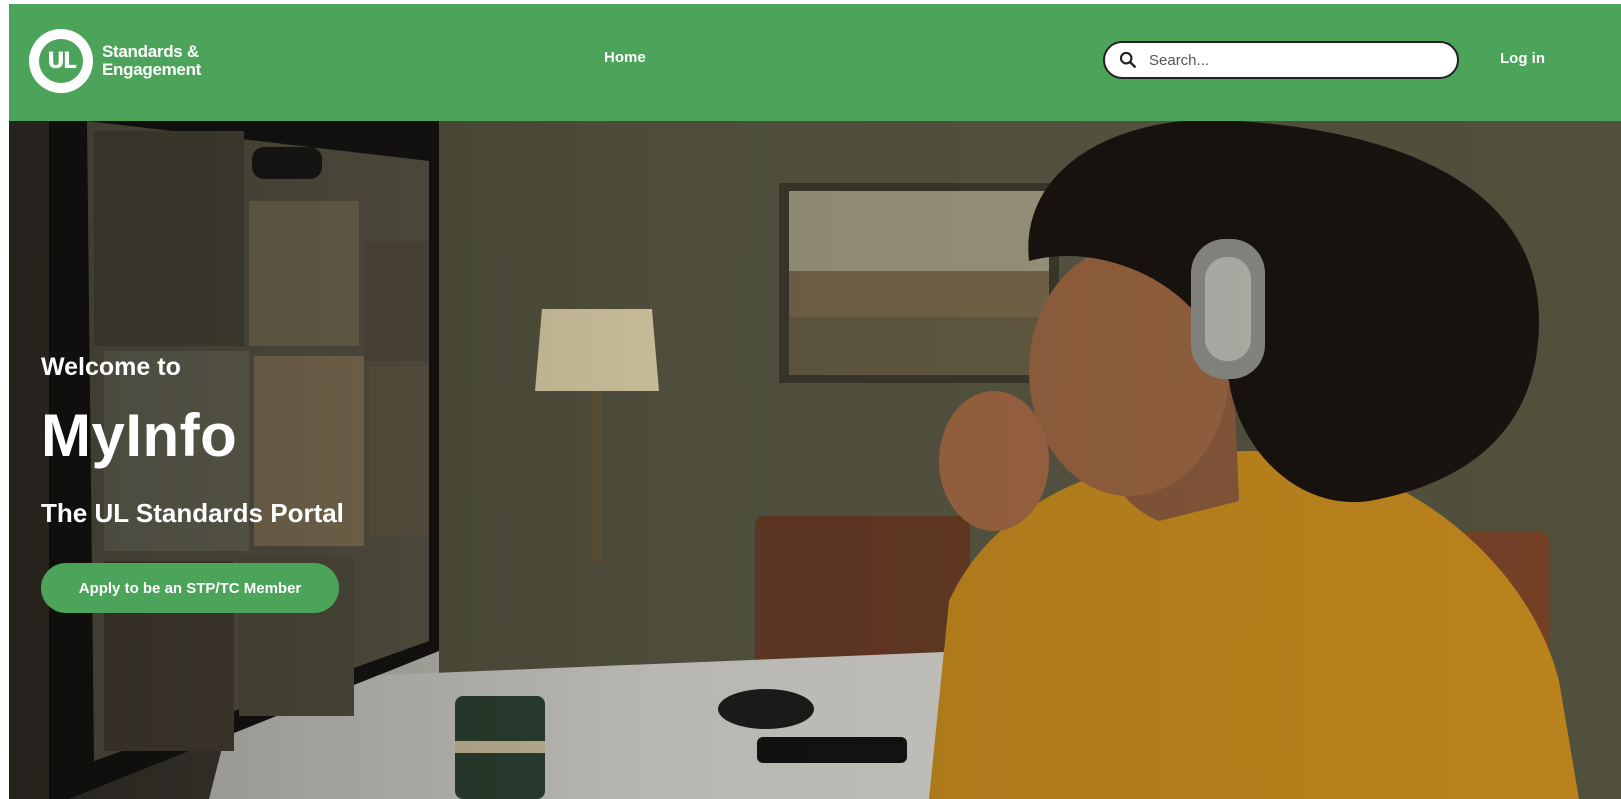  I want to click on logo-wordmark: Standards & Engagement, so click(151, 61).